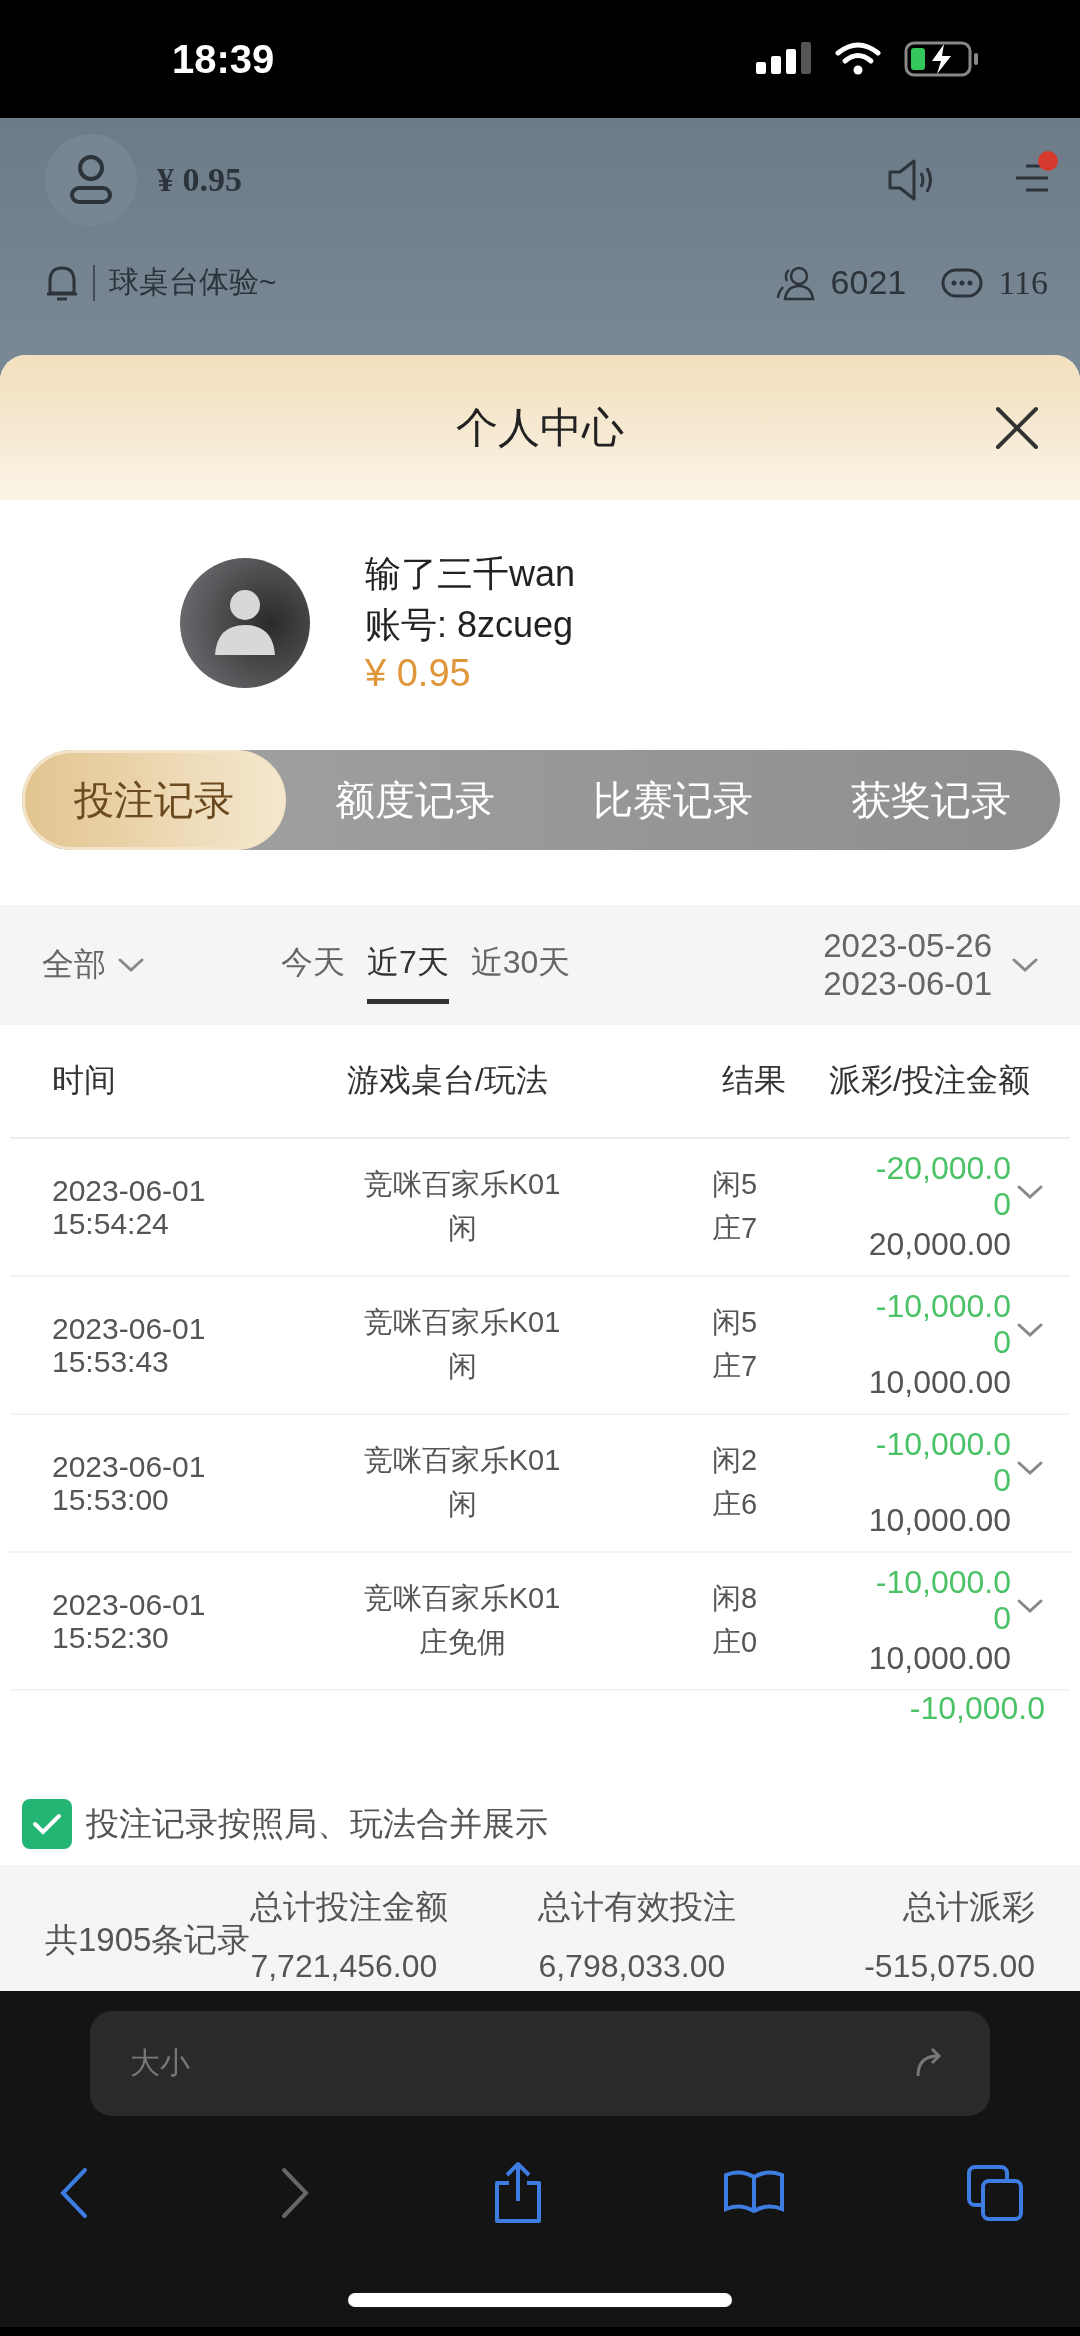  Describe the element at coordinates (317, 1823) in the screenshot. I see `checkbox-label: 投注记录按照局、玩法合并展示` at that location.